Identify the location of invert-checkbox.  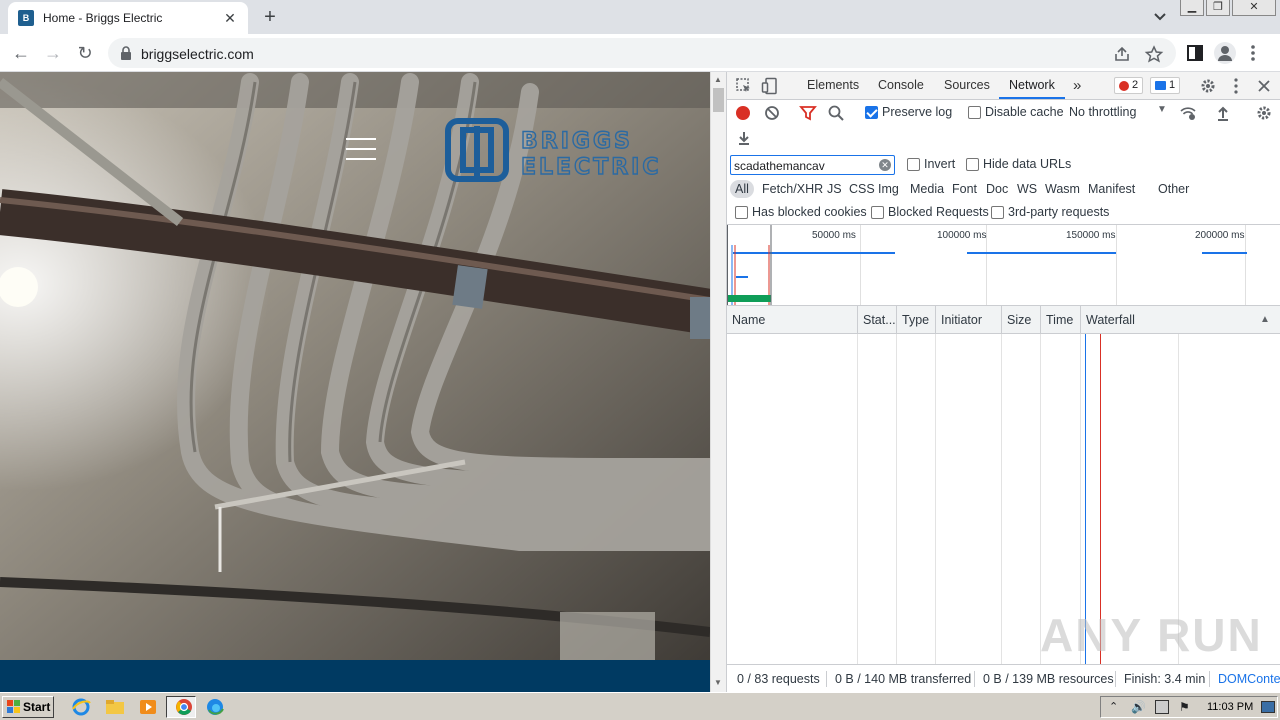
(913, 164).